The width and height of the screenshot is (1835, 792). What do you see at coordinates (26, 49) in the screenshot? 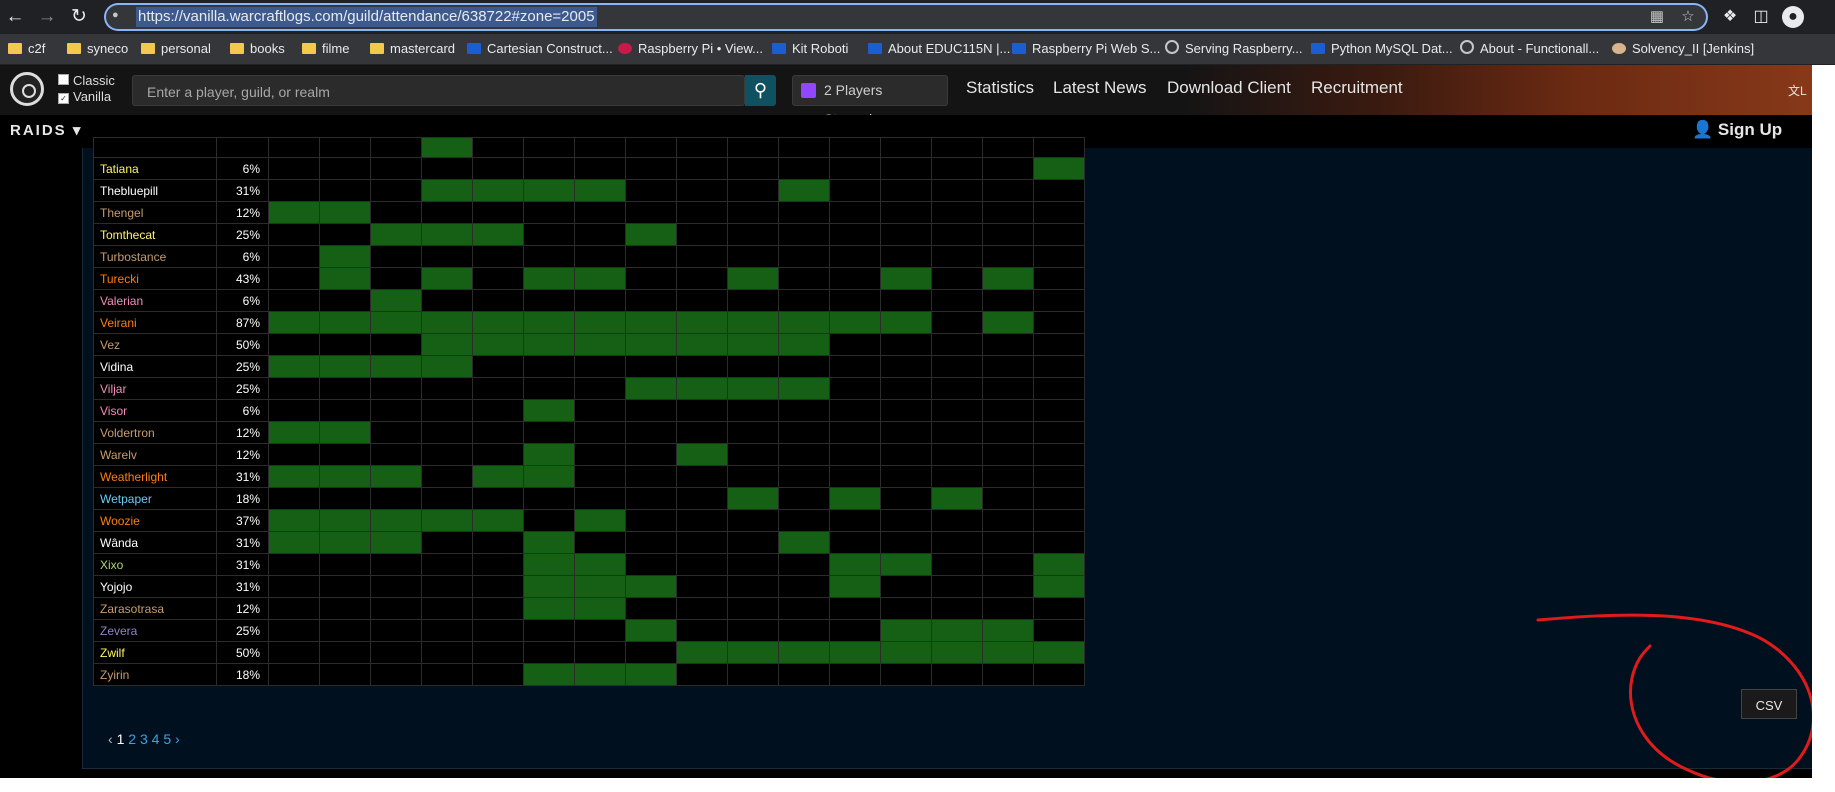
I see `bookmark-item: c2f` at bounding box center [26, 49].